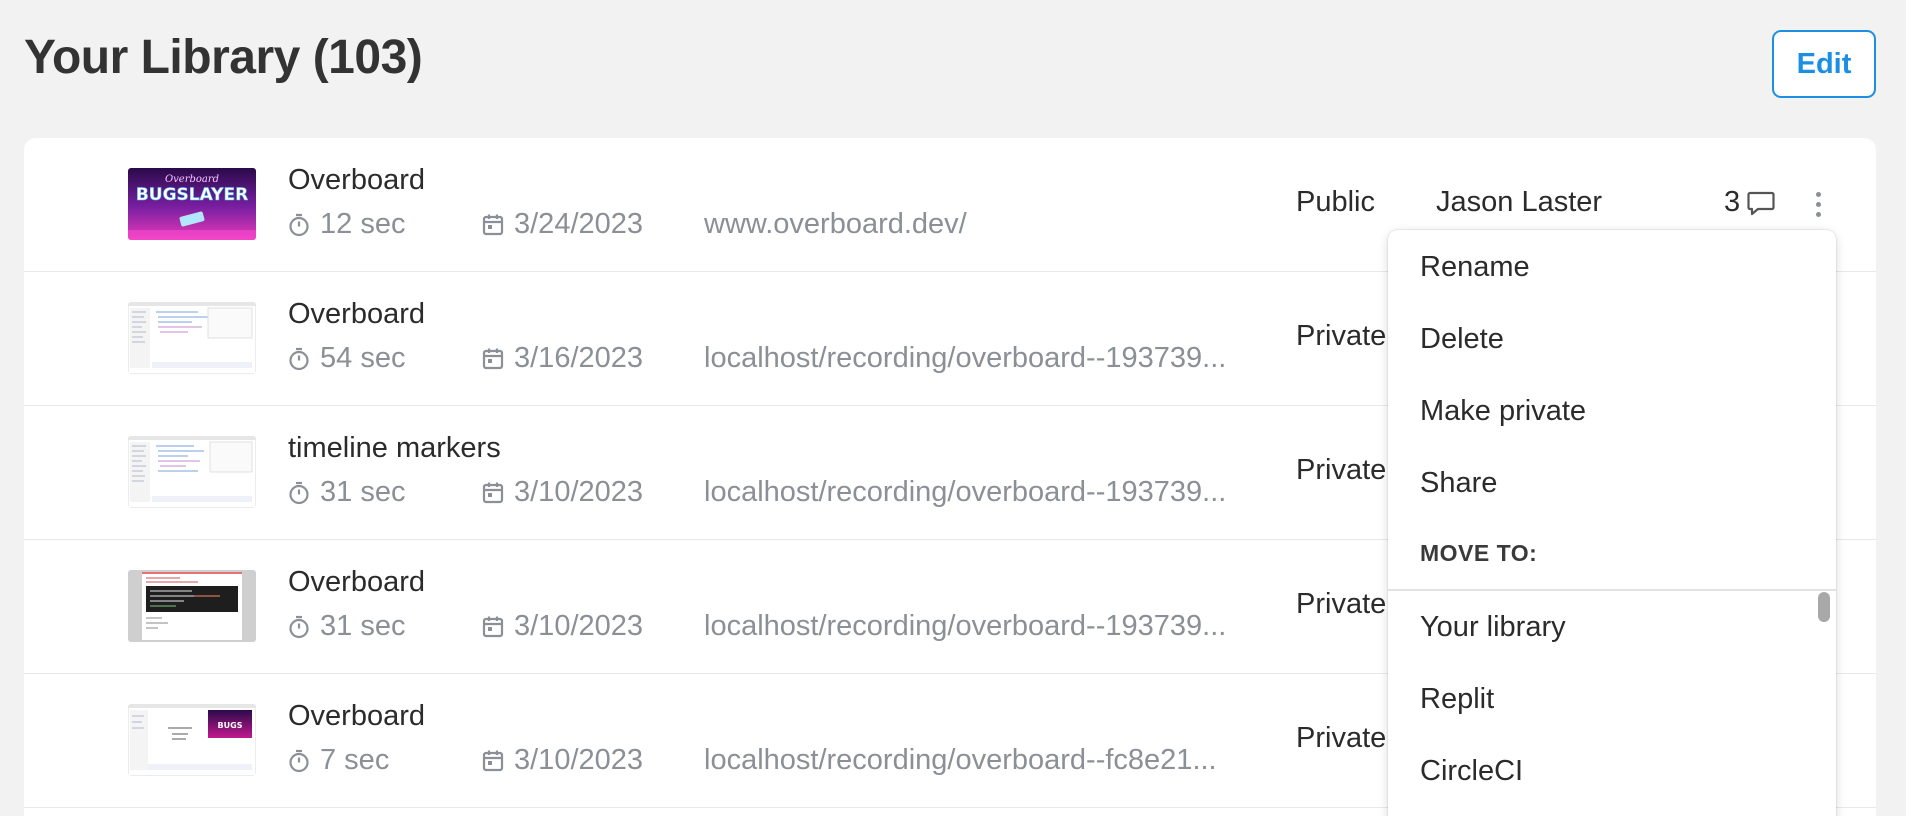 This screenshot has height=816, width=1906. What do you see at coordinates (394, 448) in the screenshot?
I see `recording-title: timeline markers` at bounding box center [394, 448].